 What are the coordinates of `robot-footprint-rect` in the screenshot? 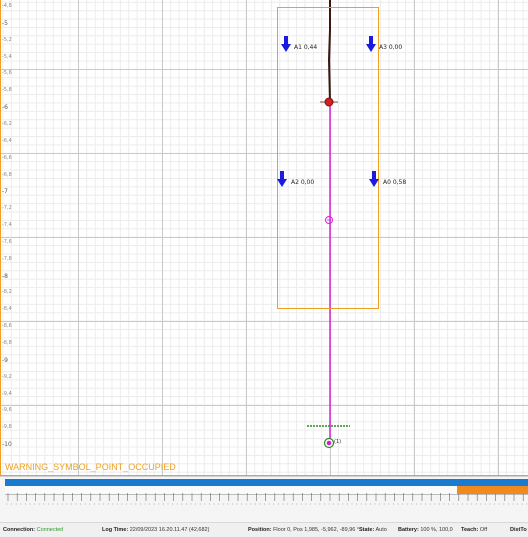 It's located at (328, 158).